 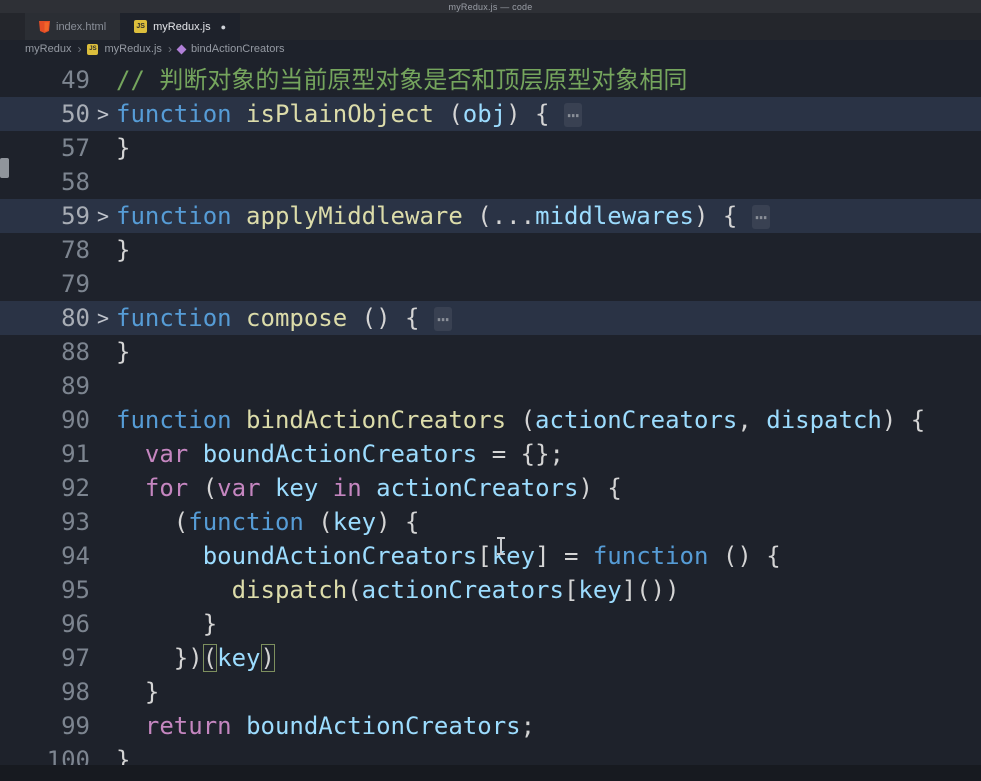 I want to click on code-line: 99 return boundActionCreators;, so click(x=490, y=726).